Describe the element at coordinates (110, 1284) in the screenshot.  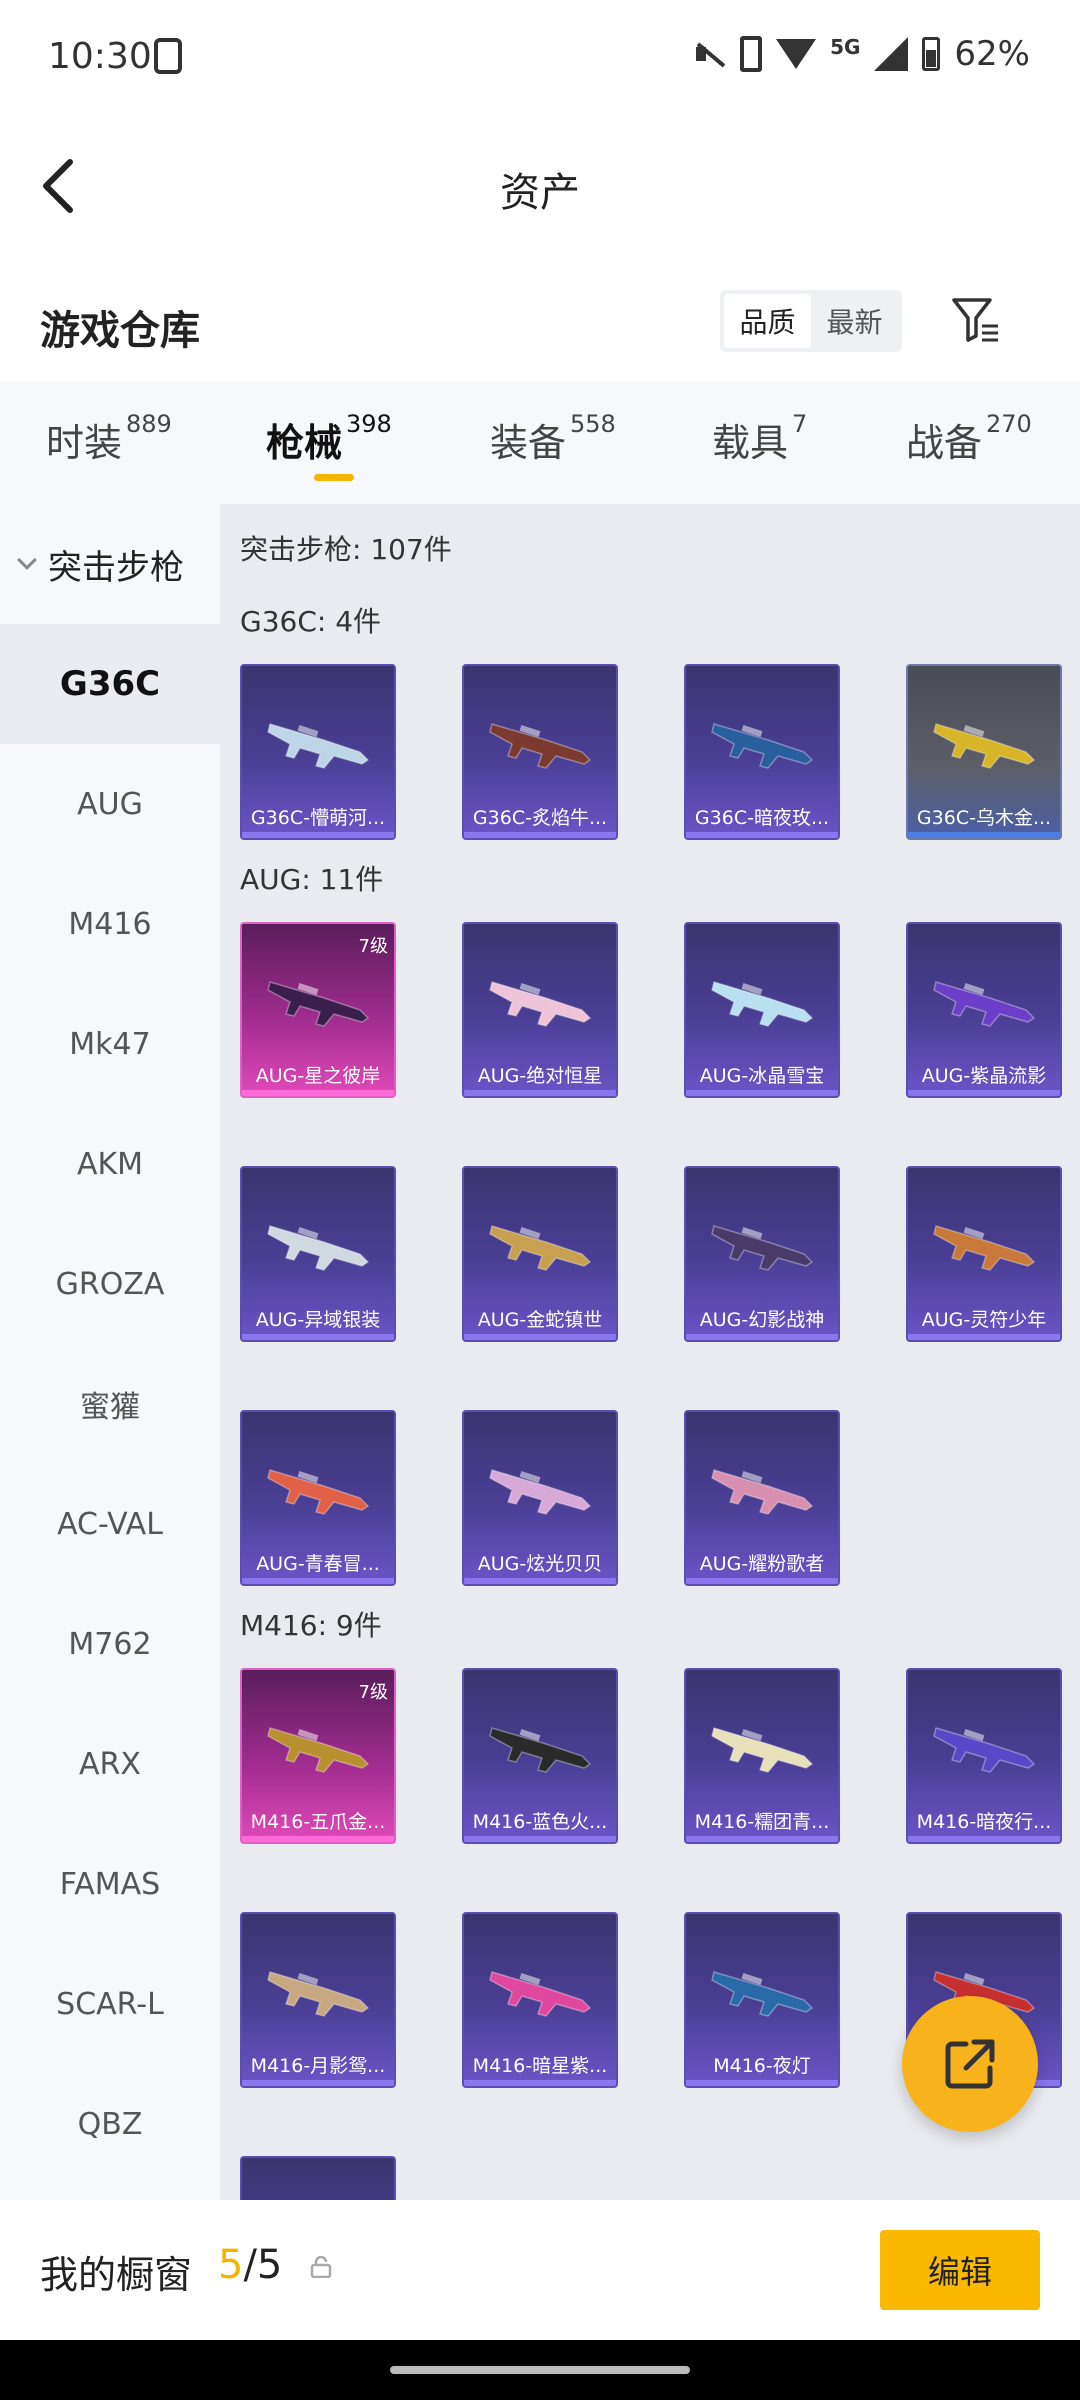
I see `sidebar-item-groza: GROZA` at that location.